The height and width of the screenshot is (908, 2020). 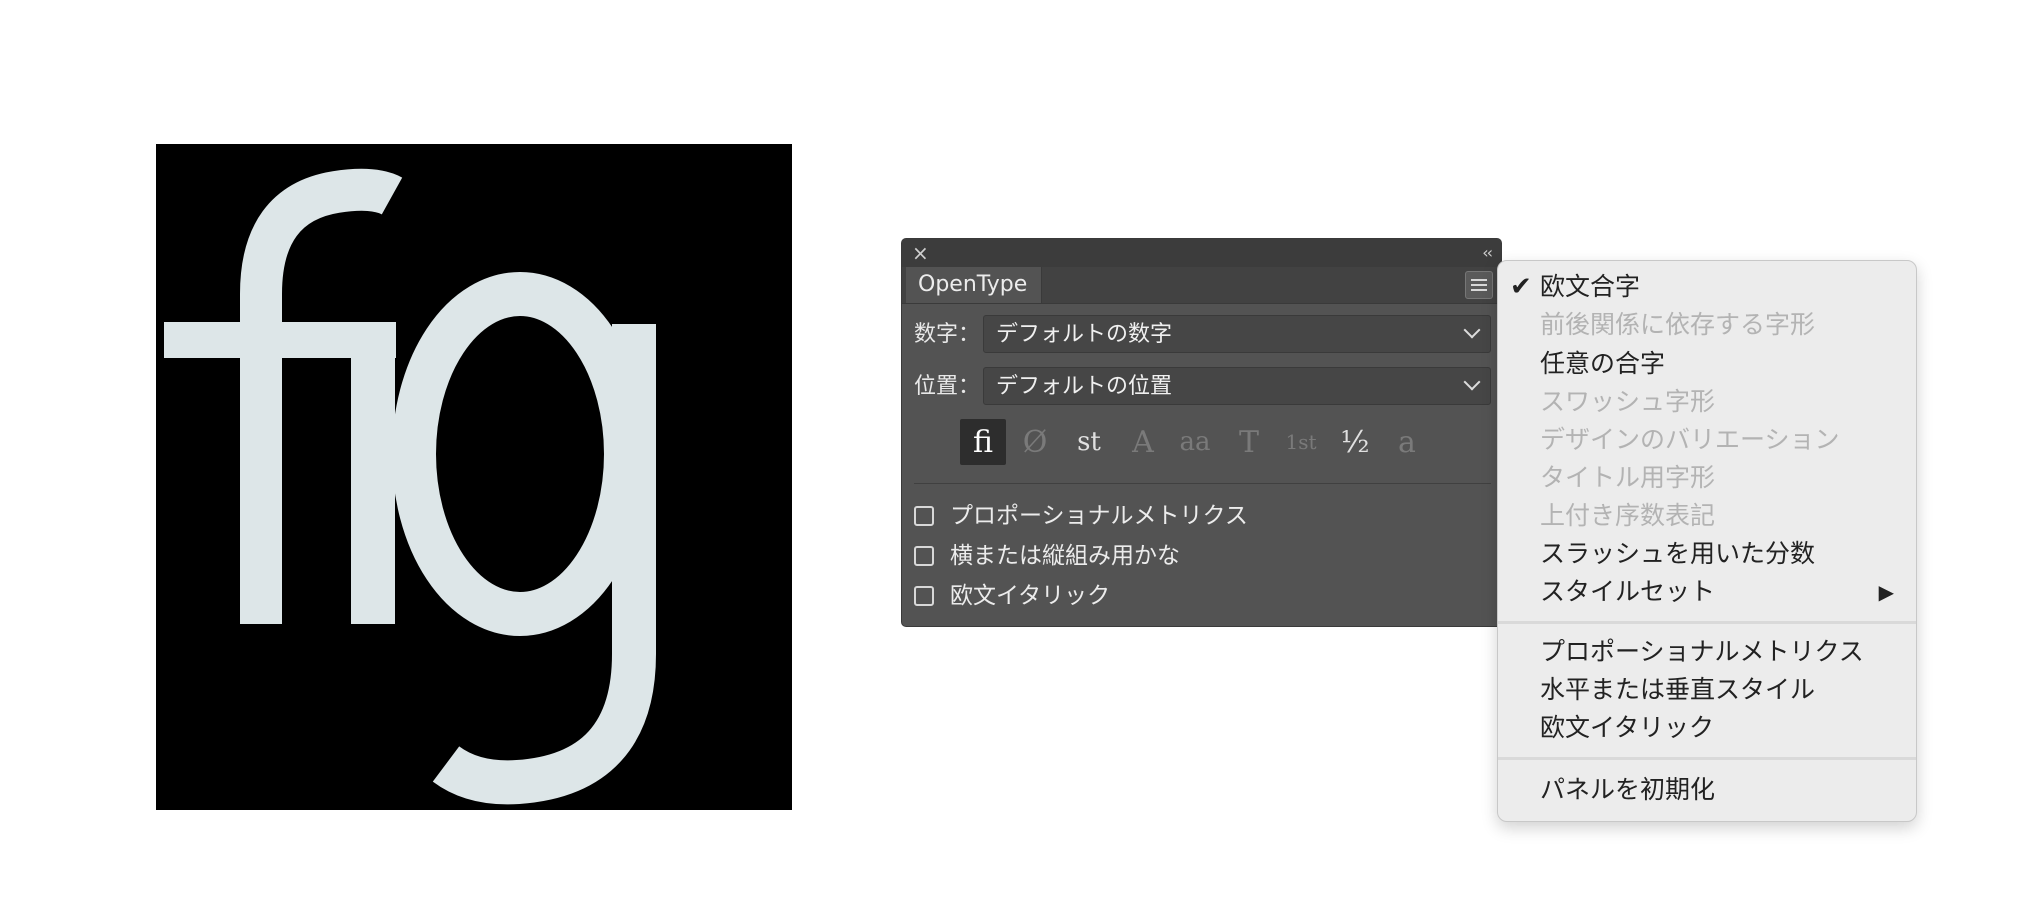 What do you see at coordinates (1702, 652) in the screenshot?
I see `menu-item-proportional-metrics: プロポーショナルメトリクス` at bounding box center [1702, 652].